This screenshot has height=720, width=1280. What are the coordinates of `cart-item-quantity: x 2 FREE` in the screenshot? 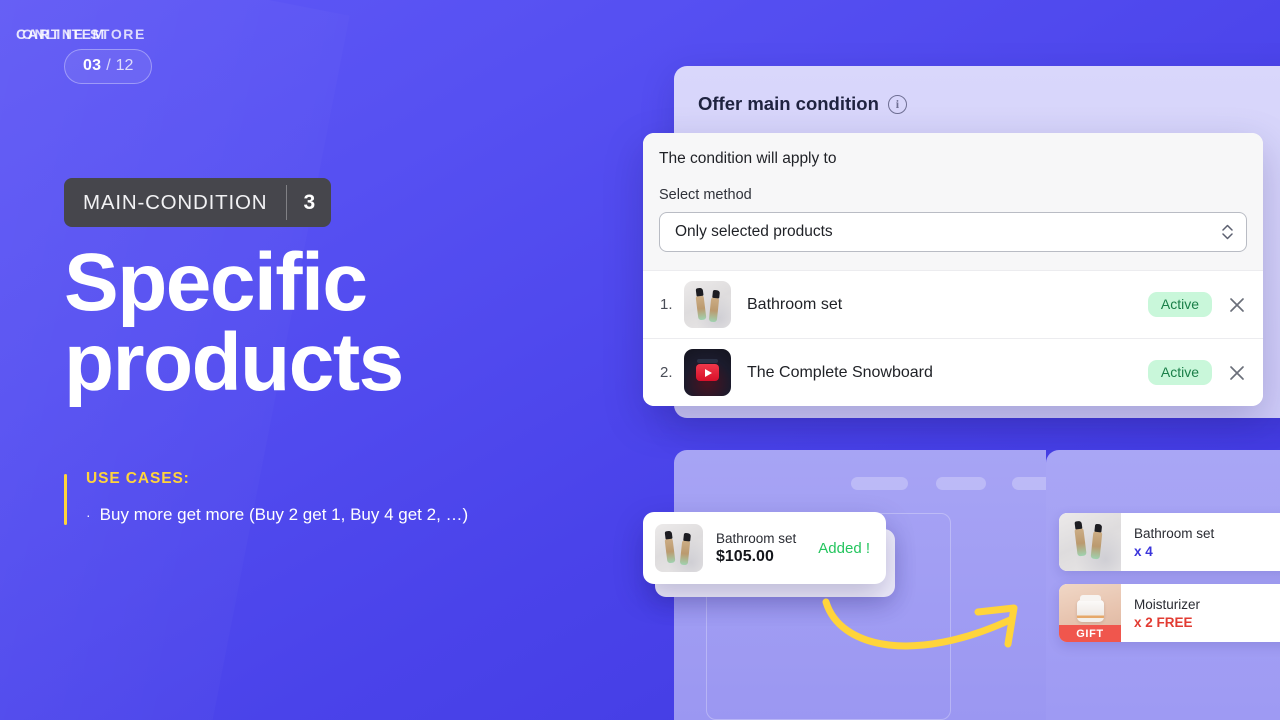 It's located at (1163, 622).